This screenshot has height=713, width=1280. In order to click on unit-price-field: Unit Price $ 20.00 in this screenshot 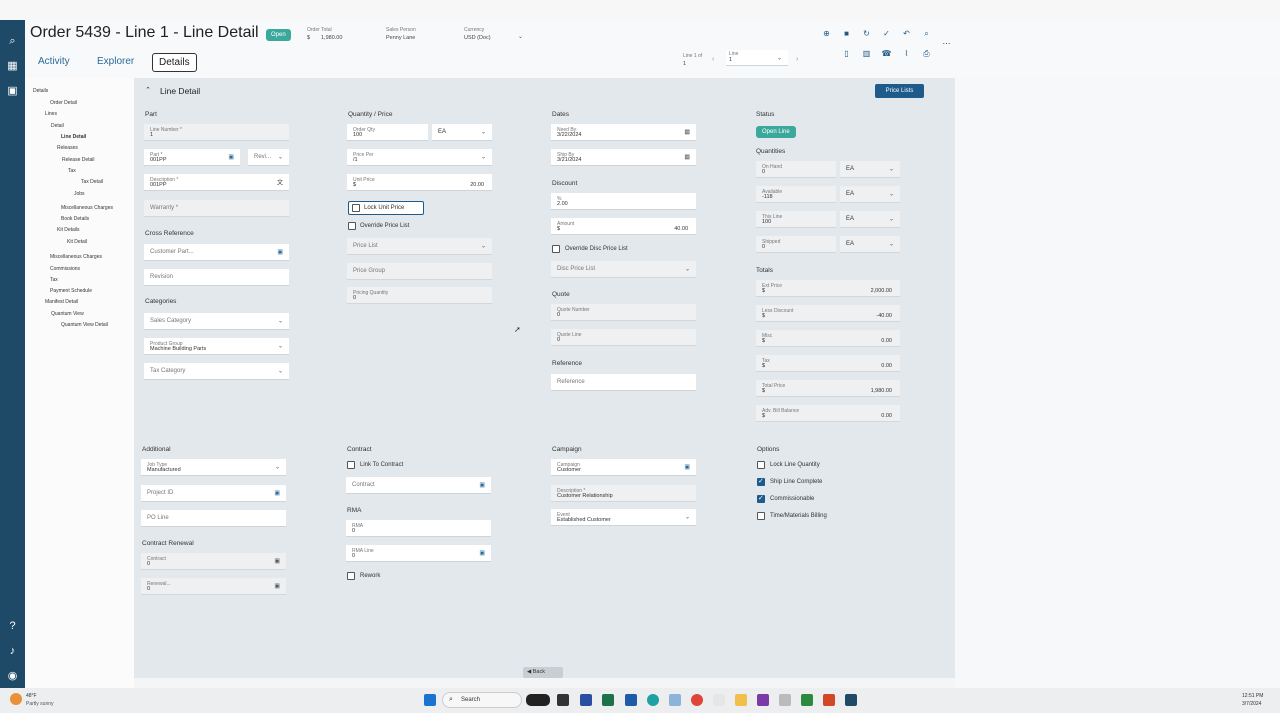, I will do `click(419, 182)`.